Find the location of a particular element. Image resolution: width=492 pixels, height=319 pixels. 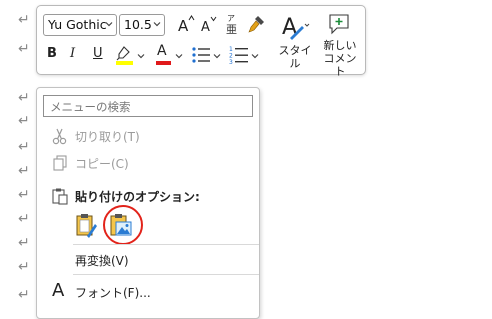

paste-options-label: 貼り付けのオプション: is located at coordinates (137, 197).